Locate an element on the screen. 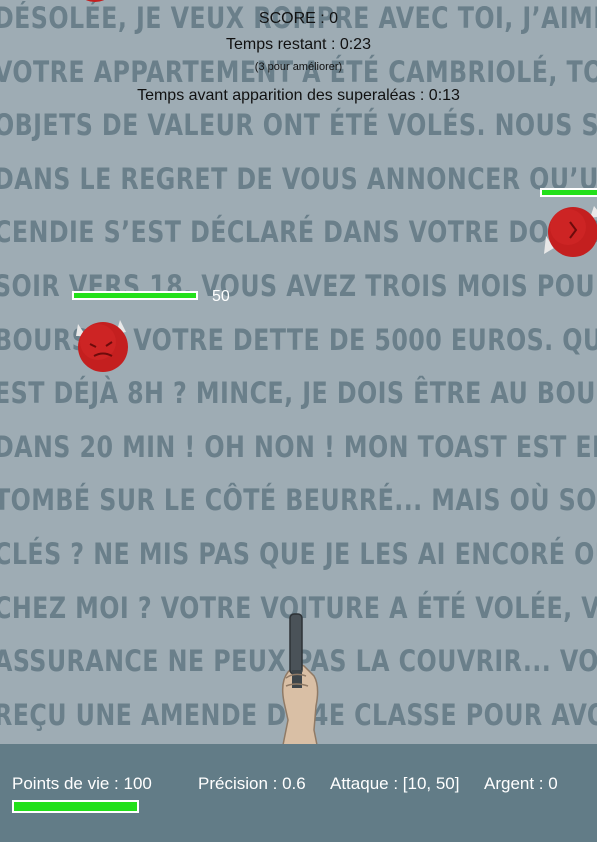 This screenshot has height=842, width=597. player-health-bar is located at coordinates (75, 806).